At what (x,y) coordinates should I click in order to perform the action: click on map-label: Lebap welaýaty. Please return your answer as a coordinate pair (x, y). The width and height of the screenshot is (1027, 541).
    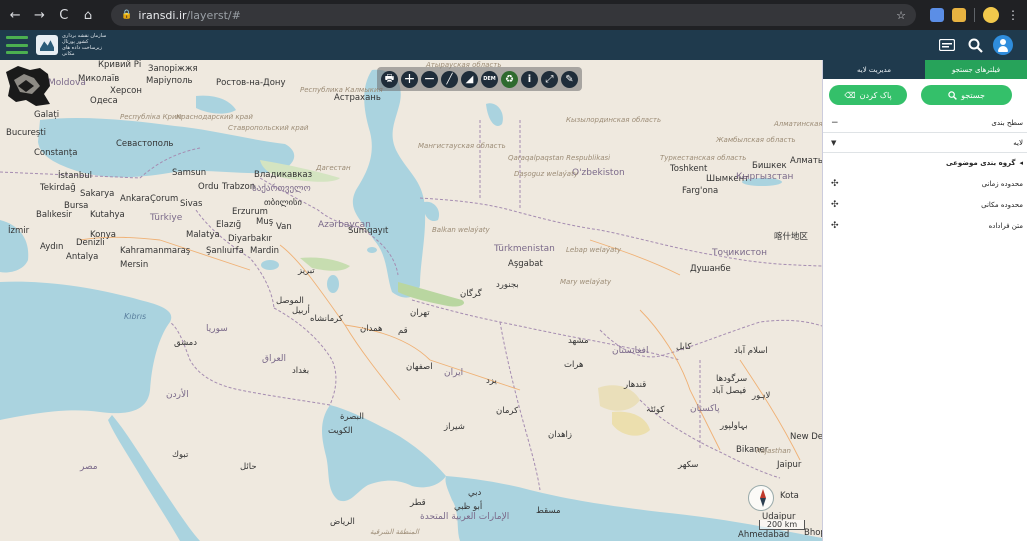
    Looking at the image, I should click on (594, 250).